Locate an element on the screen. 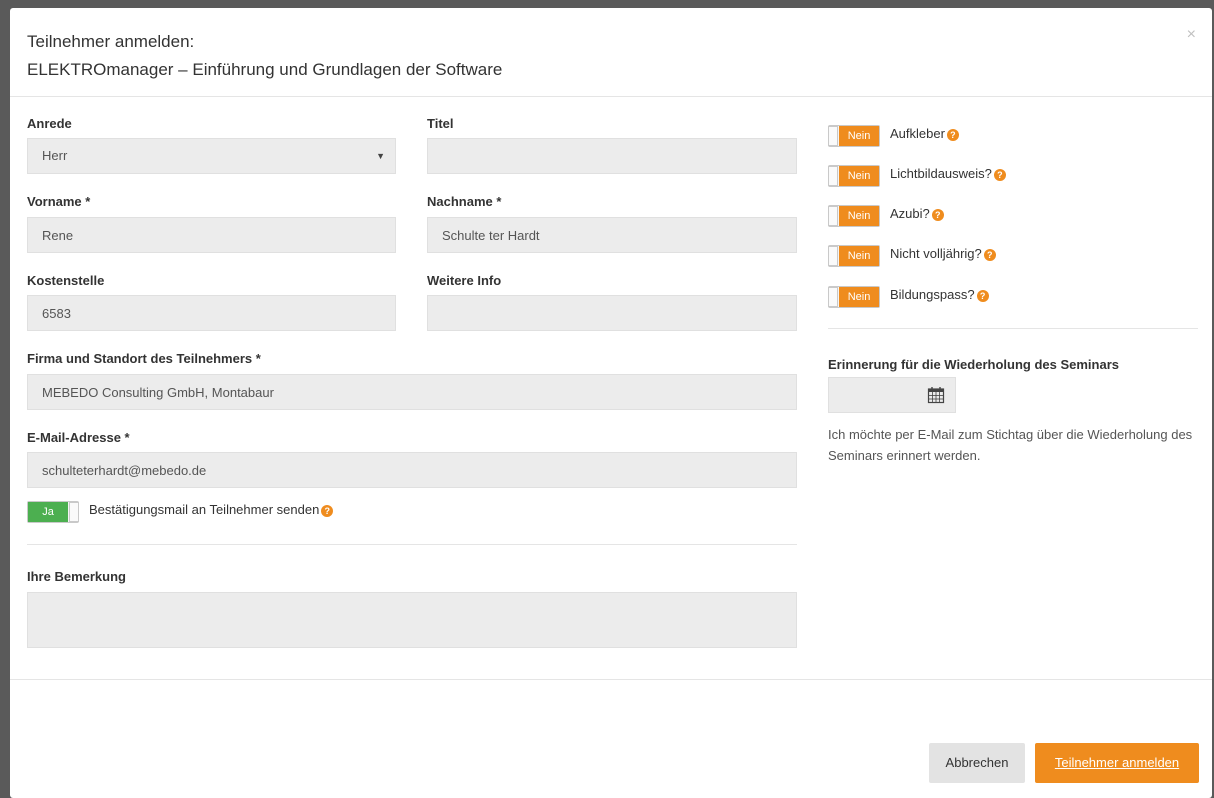  confirmation-toggle: Ja is located at coordinates (53, 512).